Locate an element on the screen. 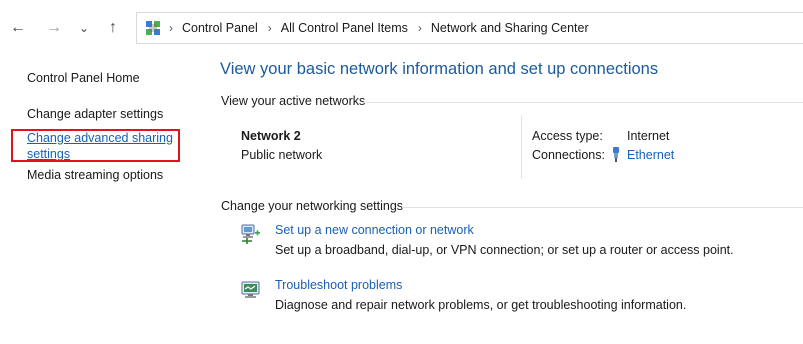  new-connection-icon is located at coordinates (251, 234).